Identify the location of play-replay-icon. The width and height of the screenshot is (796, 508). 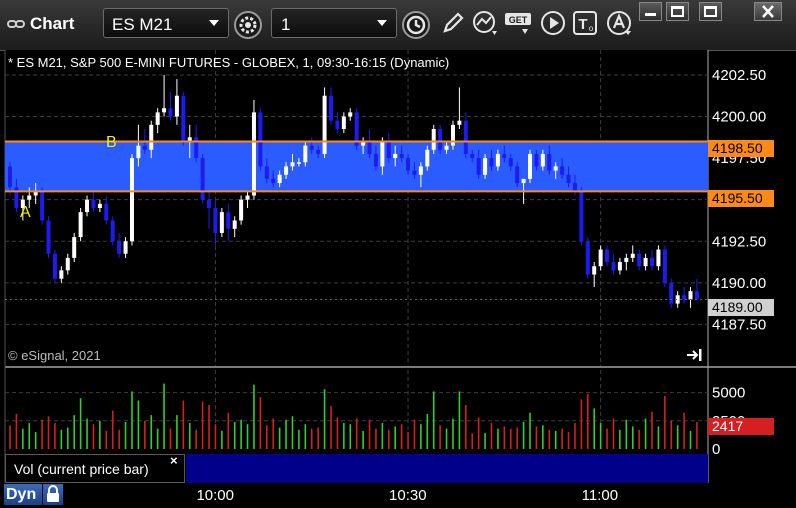
(553, 23).